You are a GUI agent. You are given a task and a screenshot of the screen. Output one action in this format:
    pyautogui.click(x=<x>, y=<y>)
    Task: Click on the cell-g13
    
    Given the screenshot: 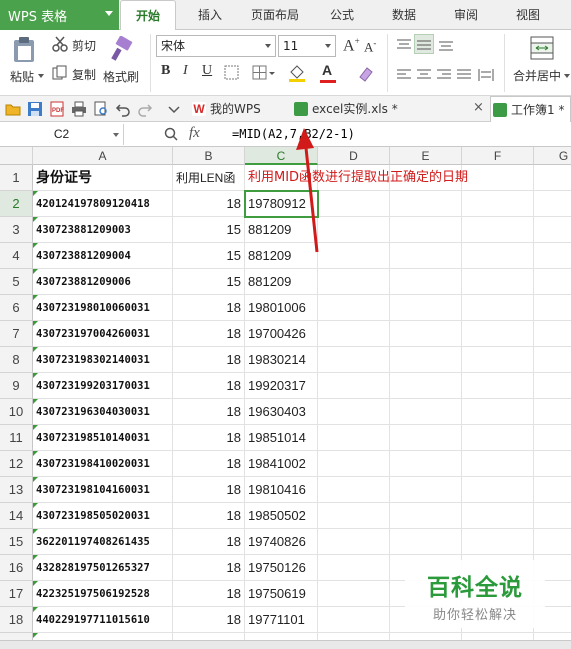 What is the action you would take?
    pyautogui.click(x=552, y=490)
    